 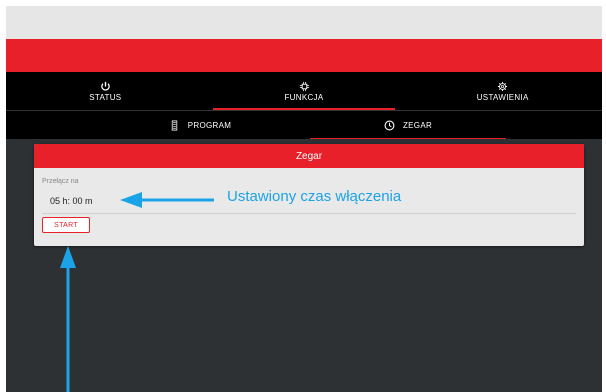 What do you see at coordinates (209, 125) in the screenshot?
I see `subtab-program-label: PROGRAM` at bounding box center [209, 125].